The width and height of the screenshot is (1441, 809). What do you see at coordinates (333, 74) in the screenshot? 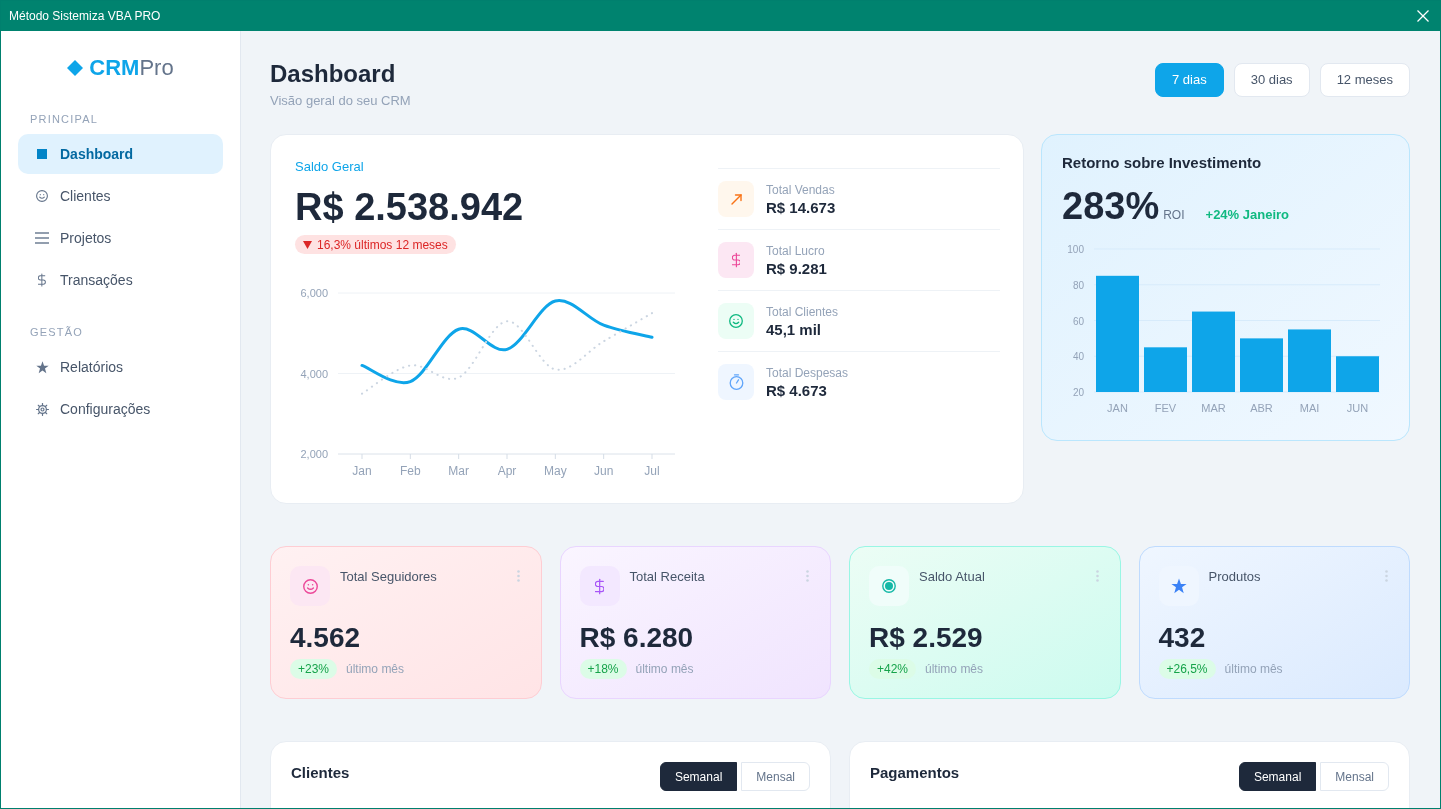
I see `page-title: Dashboard` at bounding box center [333, 74].